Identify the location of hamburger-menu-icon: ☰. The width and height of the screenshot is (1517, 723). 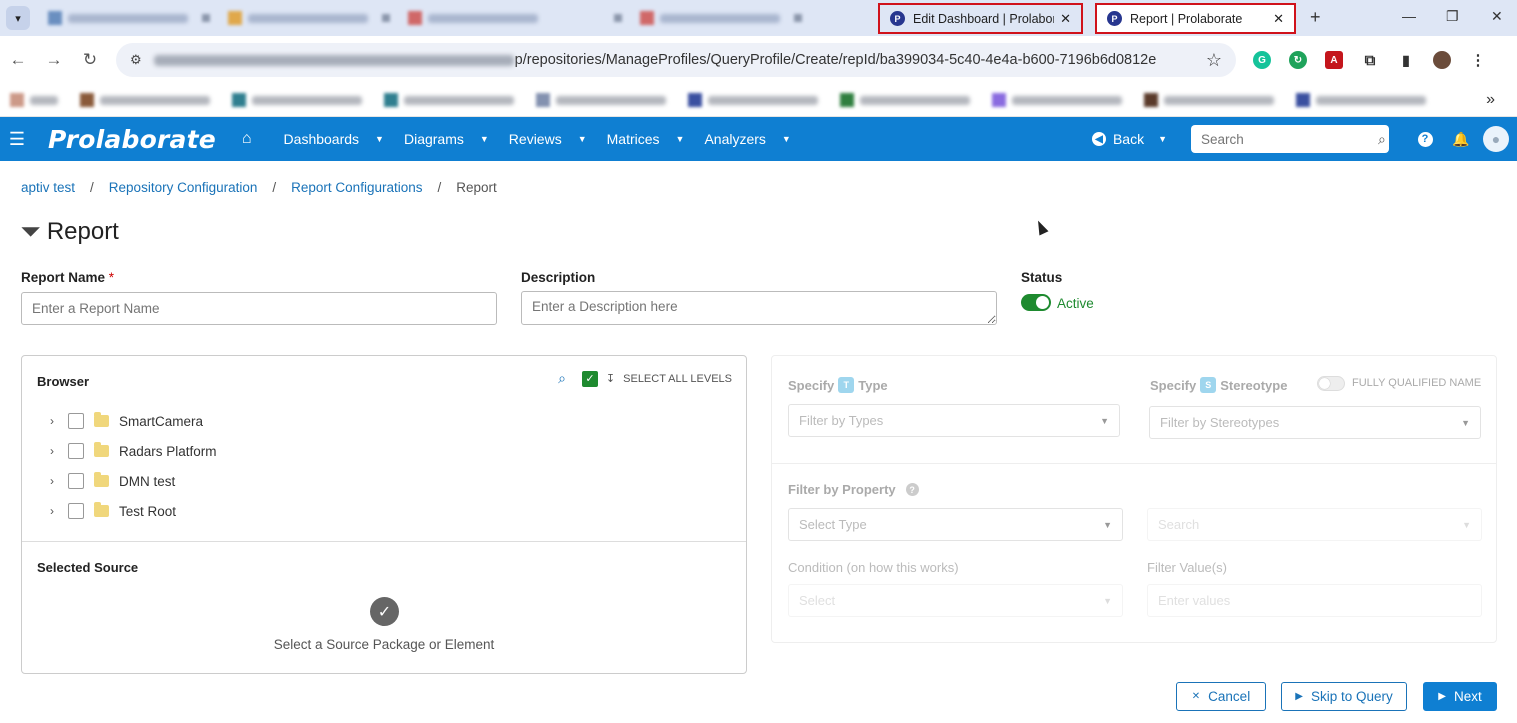
(17, 139).